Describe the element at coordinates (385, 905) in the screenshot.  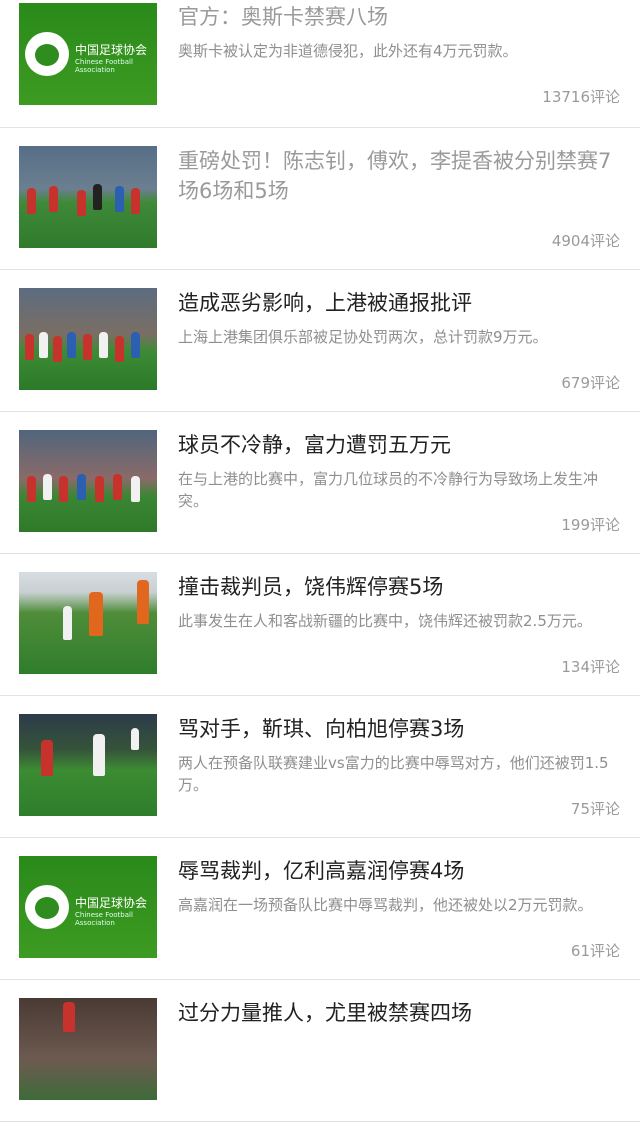
I see `news-summary: 高嘉润在一场预备队比赛中辱骂裁判，他还被处以2万元罚款。` at that location.